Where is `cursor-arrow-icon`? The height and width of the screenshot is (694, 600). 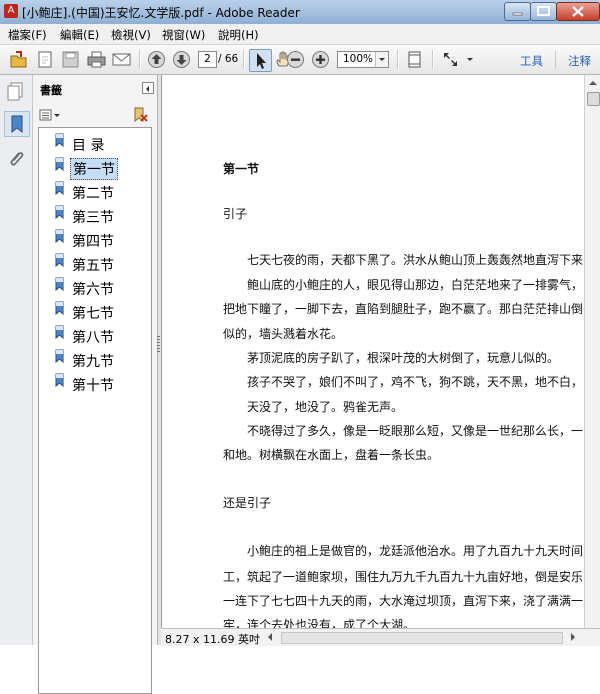 cursor-arrow-icon is located at coordinates (261, 61).